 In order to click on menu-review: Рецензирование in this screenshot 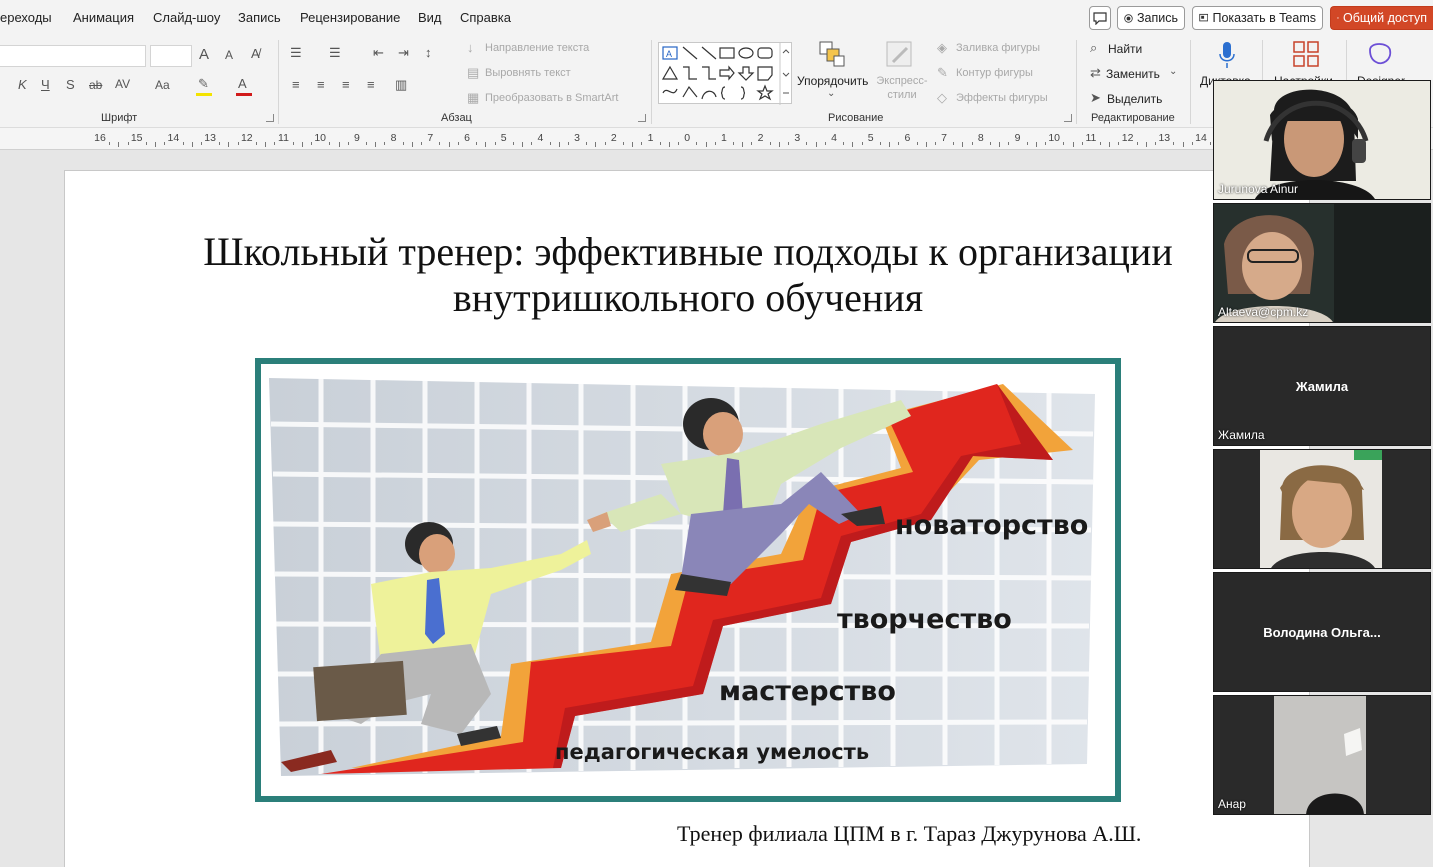, I will do `click(350, 17)`.